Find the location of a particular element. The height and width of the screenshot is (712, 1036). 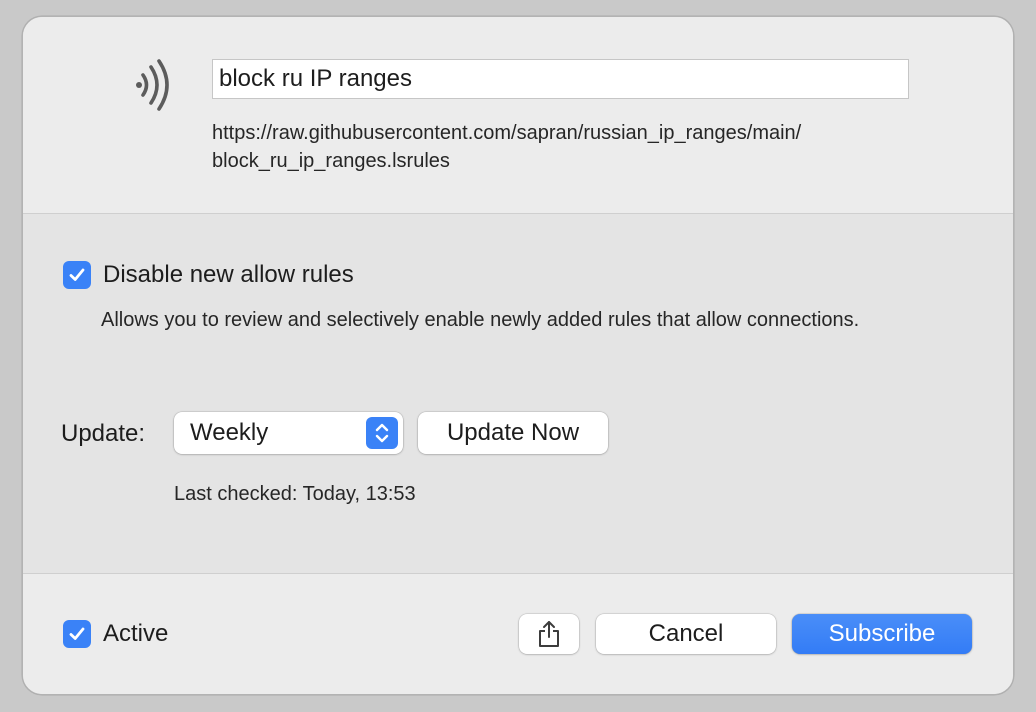

update-frequency-select: Weekly is located at coordinates (288, 433).